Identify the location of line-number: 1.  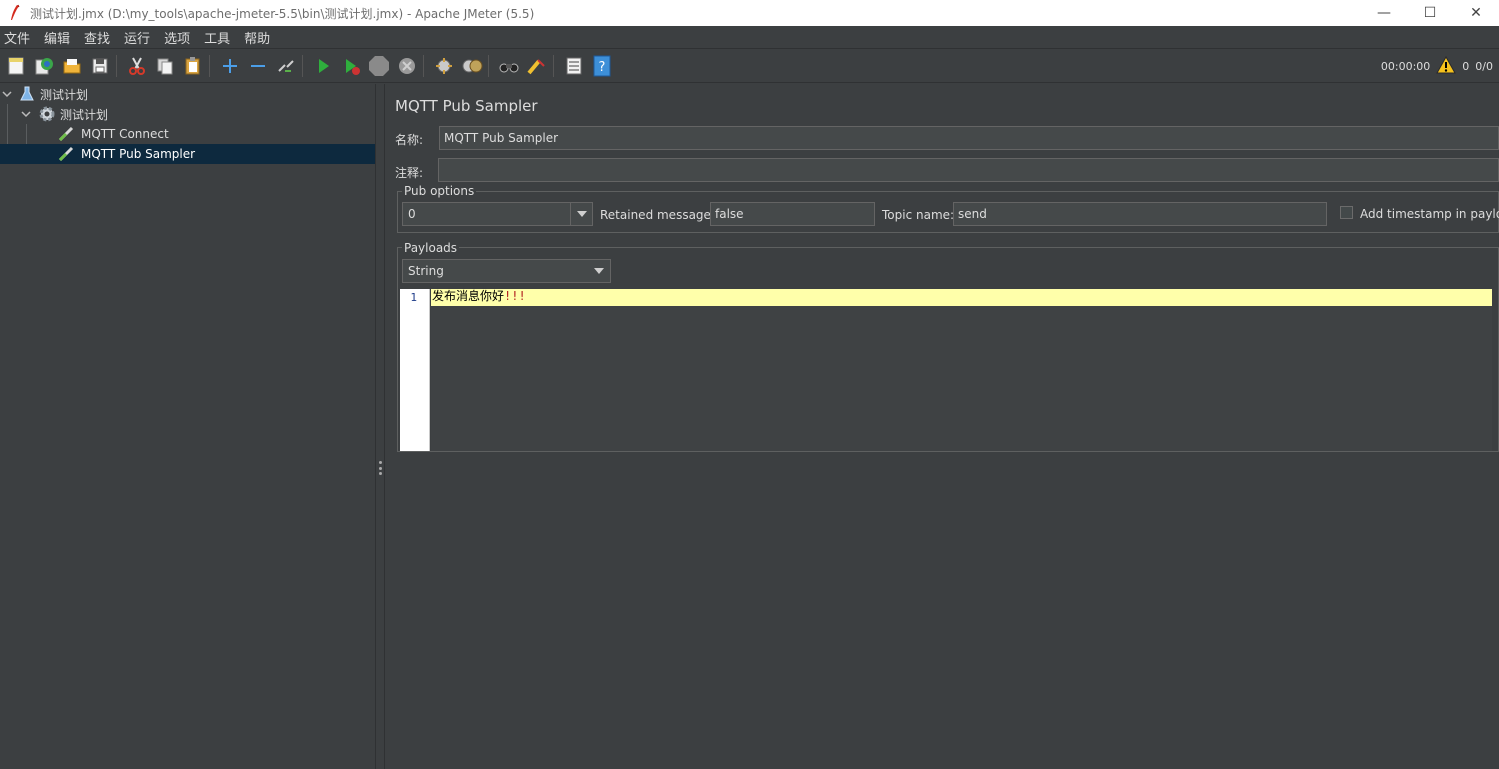
(413, 297).